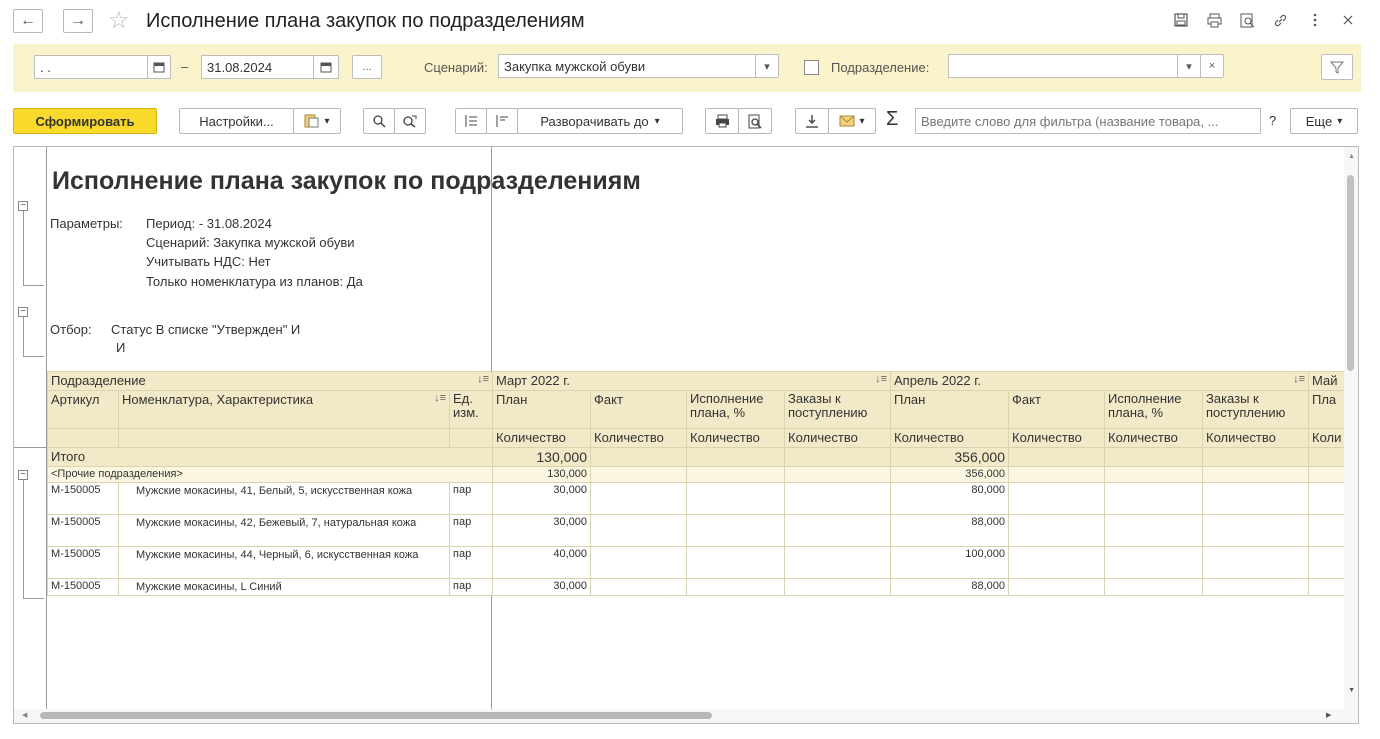 Image resolution: width=1380 pixels, height=739 pixels. I want to click on col-apr-execution: Исполнение плана, %, so click(1153, 409).